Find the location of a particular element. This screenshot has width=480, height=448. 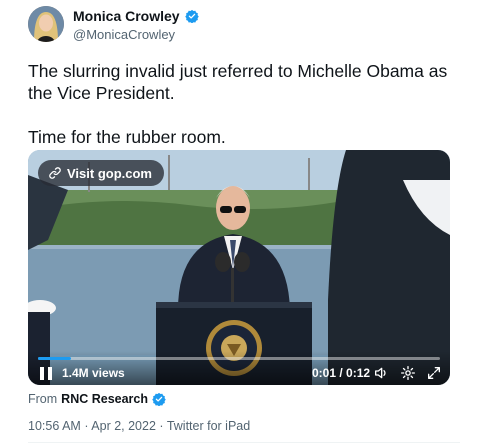

visit-link-label: Visit gop.com is located at coordinates (109, 173).